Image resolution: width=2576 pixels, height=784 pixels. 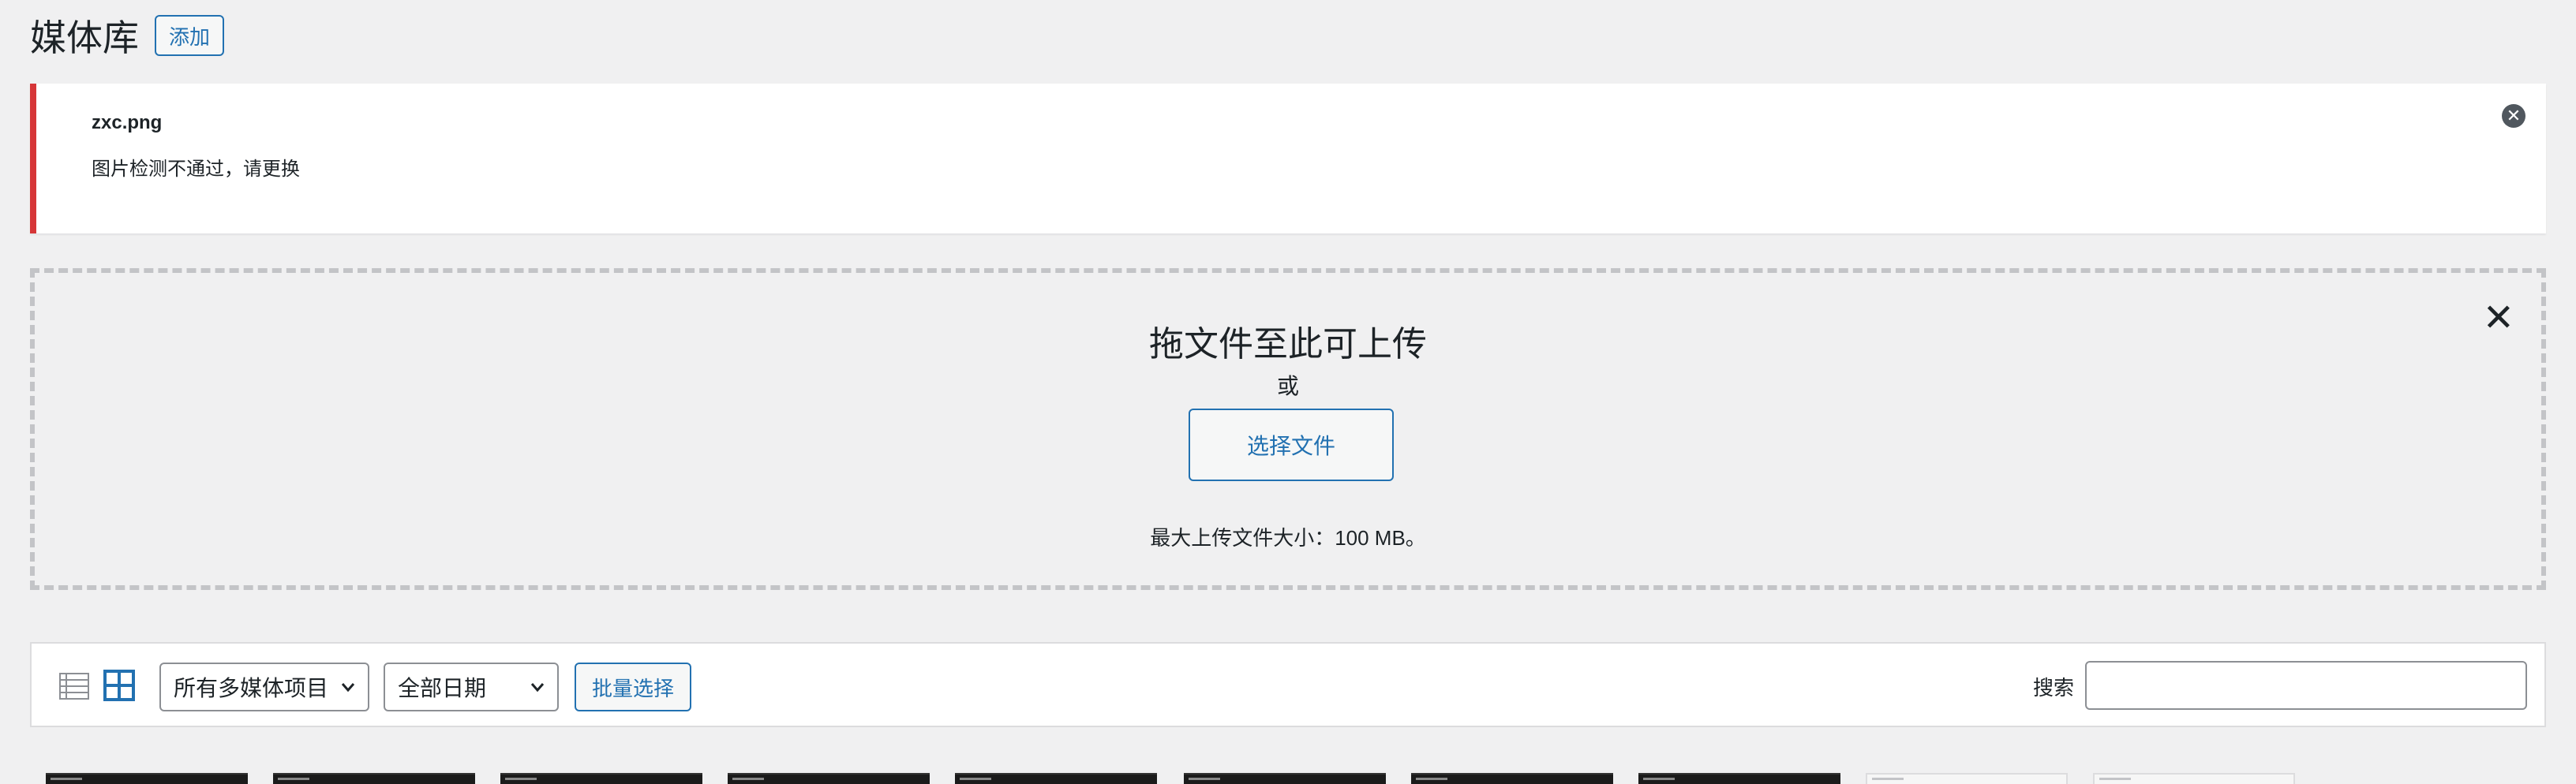 I want to click on drop-files-title: 拖文件至此可上传, so click(x=1288, y=344).